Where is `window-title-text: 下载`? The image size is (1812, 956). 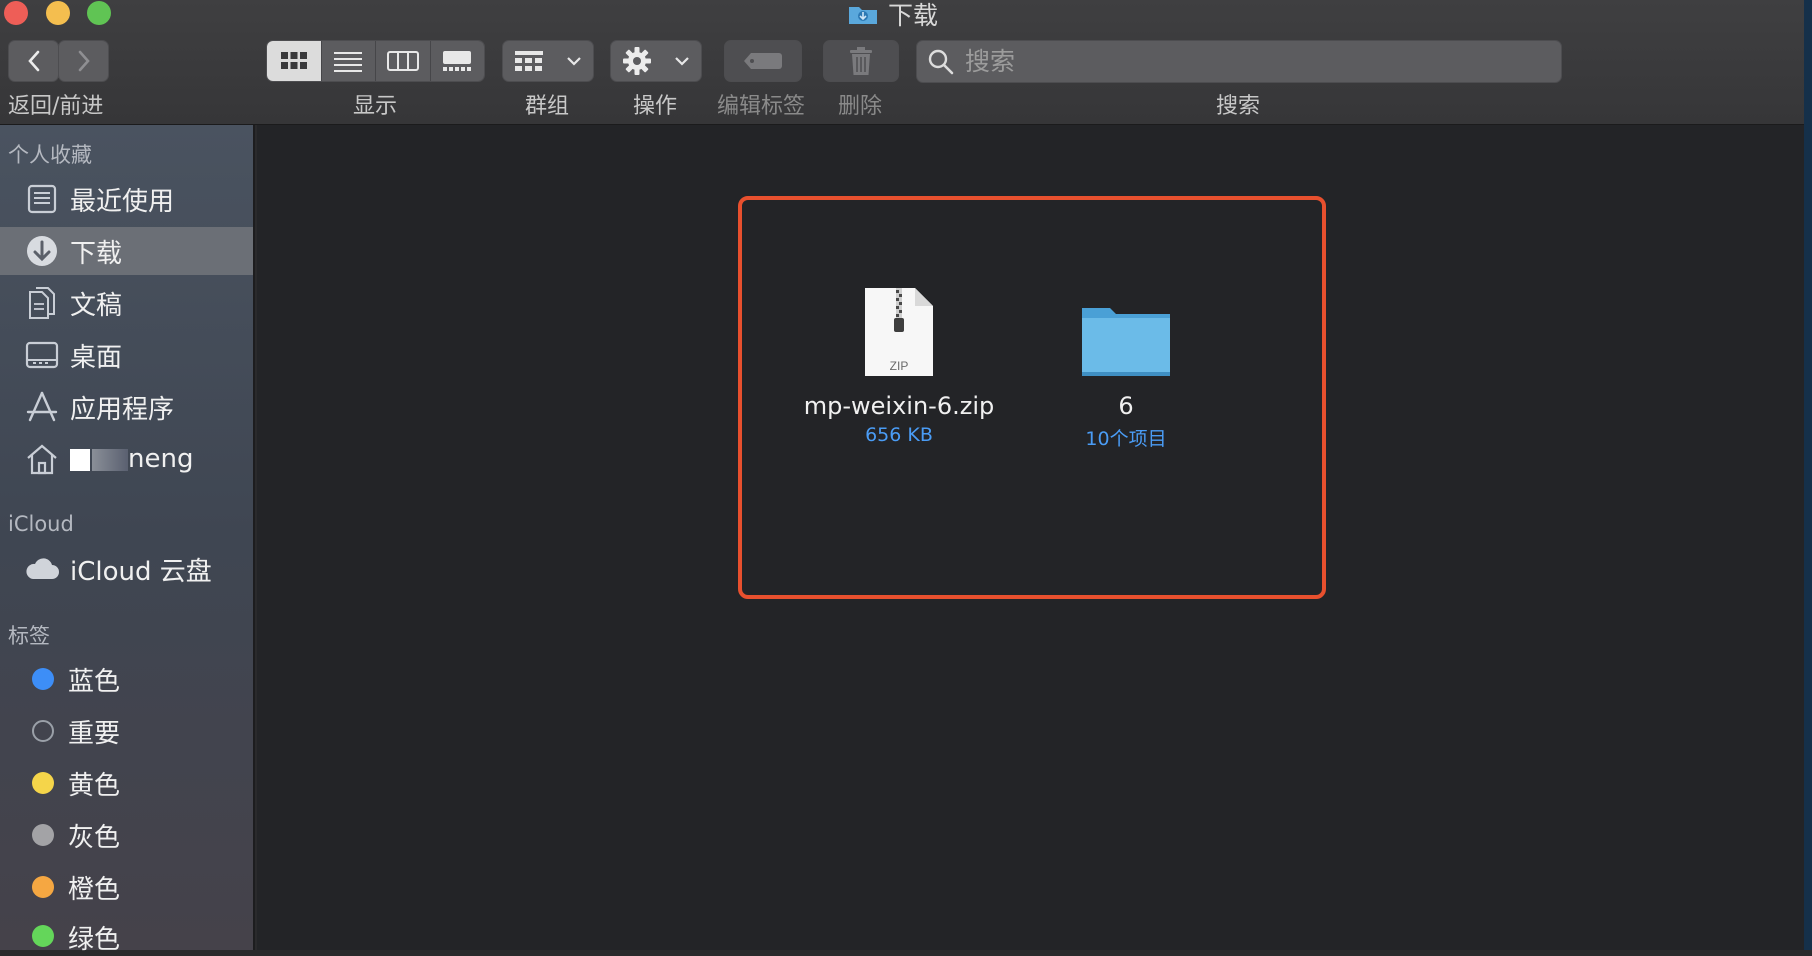
window-title-text: 下载 is located at coordinates (913, 15).